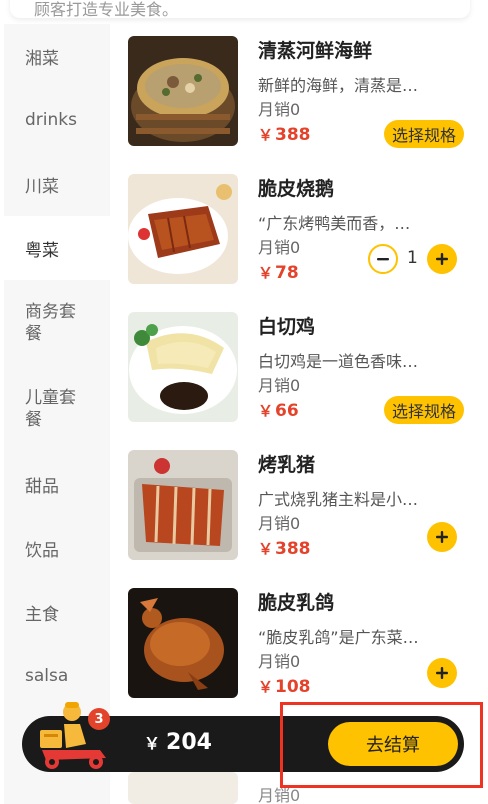  I want to click on category-item-xiangcai: 湘菜, so click(57, 56).